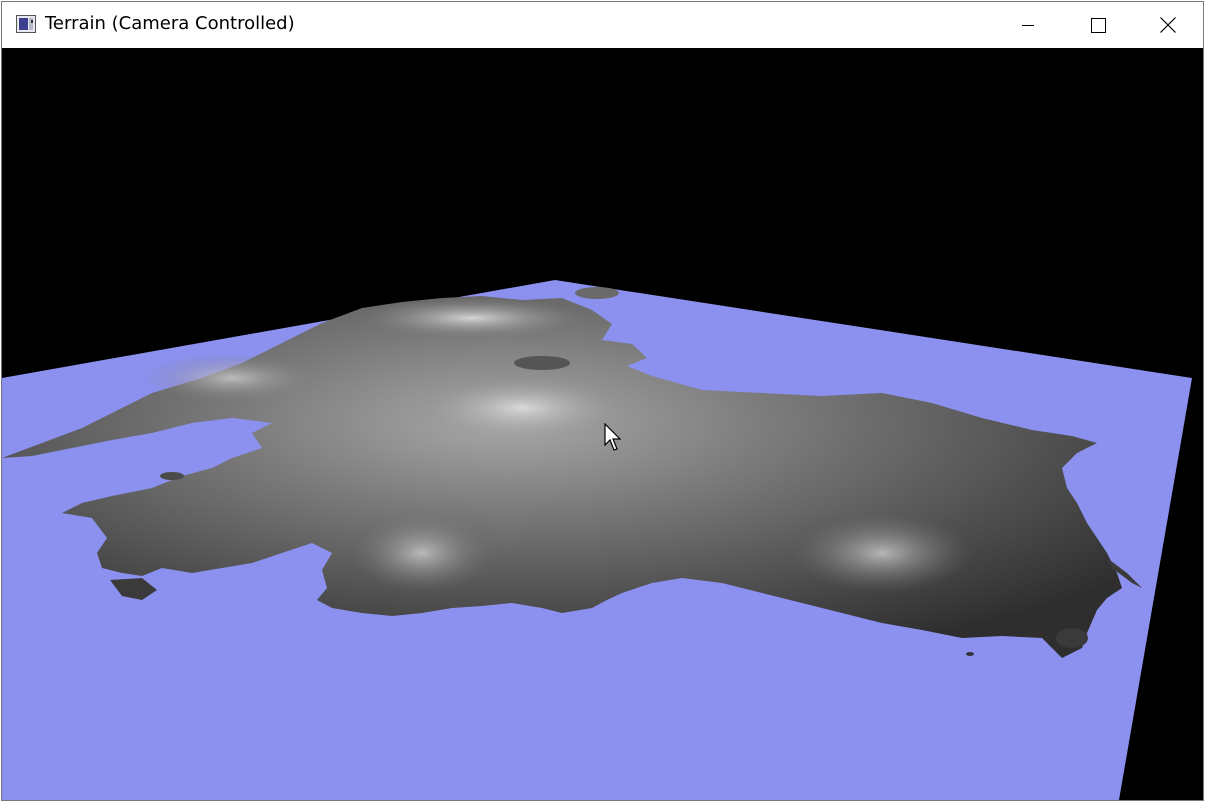 The image size is (1205, 802). I want to click on minimize-icon, so click(1028, 25).